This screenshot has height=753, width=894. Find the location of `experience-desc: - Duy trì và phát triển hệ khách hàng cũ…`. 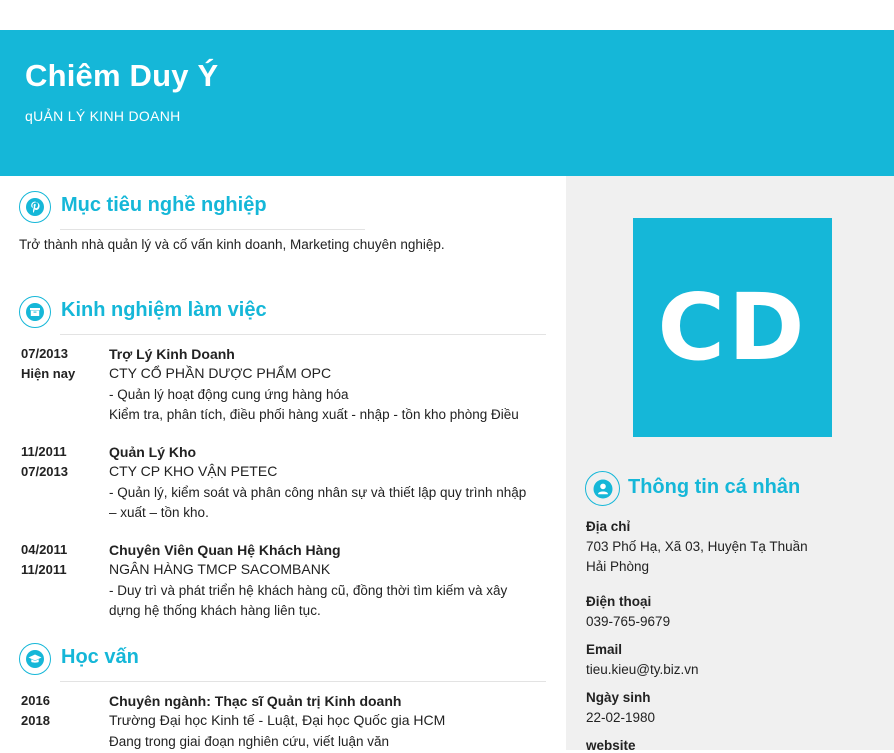

experience-desc: - Duy trì và phát triển hệ khách hàng cũ… is located at coordinates (308, 600).